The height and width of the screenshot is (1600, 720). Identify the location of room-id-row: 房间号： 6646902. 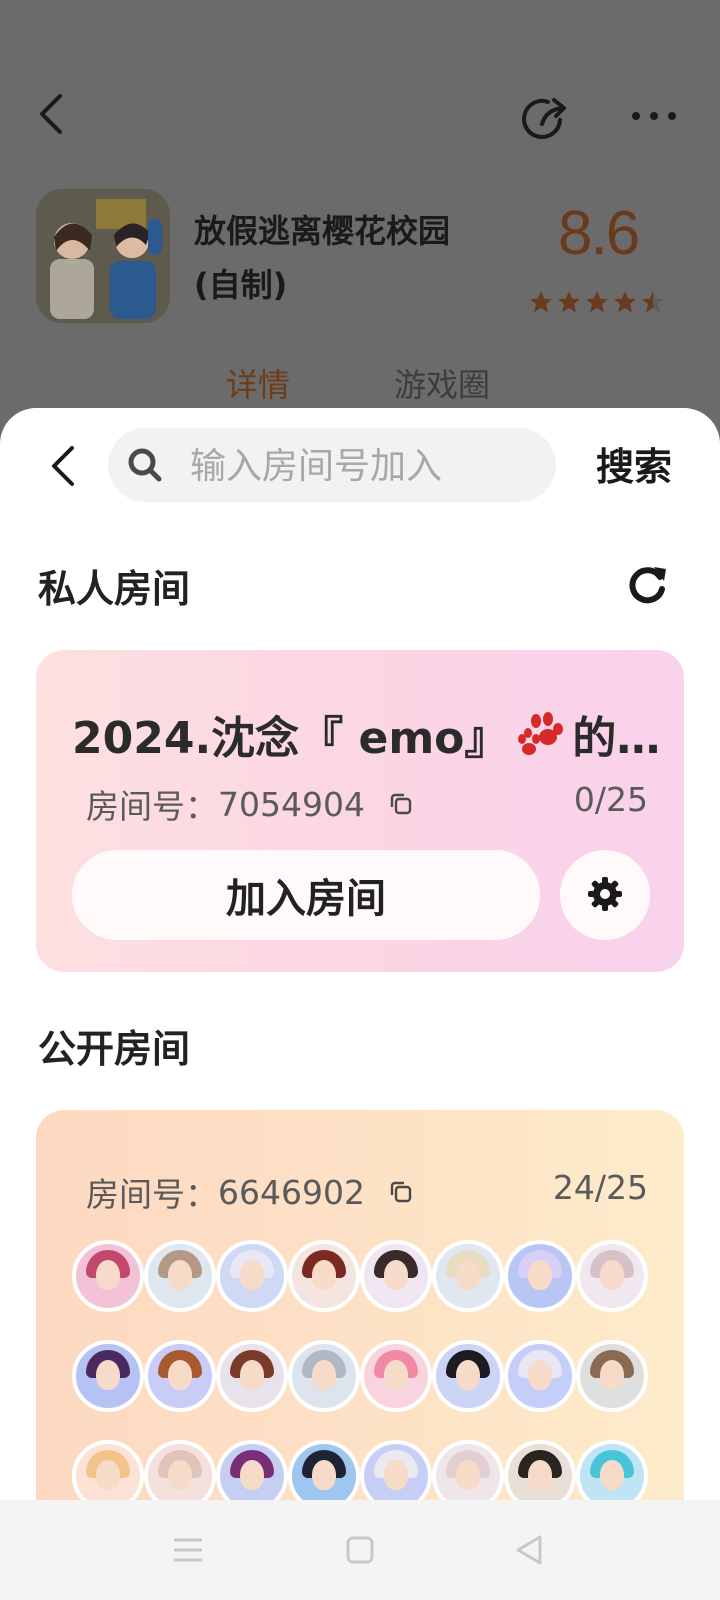
(249, 1192).